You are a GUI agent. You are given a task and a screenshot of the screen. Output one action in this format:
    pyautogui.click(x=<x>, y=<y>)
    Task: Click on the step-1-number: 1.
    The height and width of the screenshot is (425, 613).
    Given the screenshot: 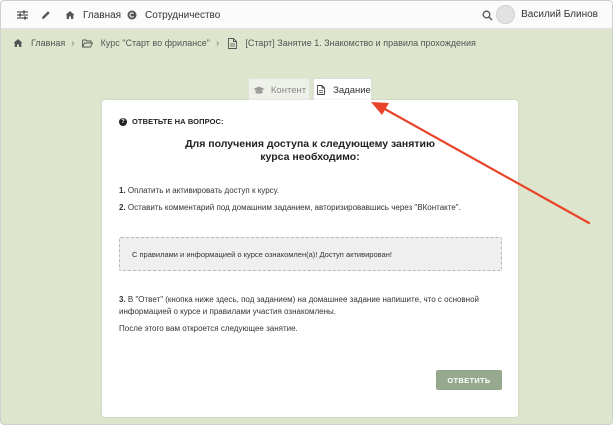 What is the action you would take?
    pyautogui.click(x=122, y=190)
    